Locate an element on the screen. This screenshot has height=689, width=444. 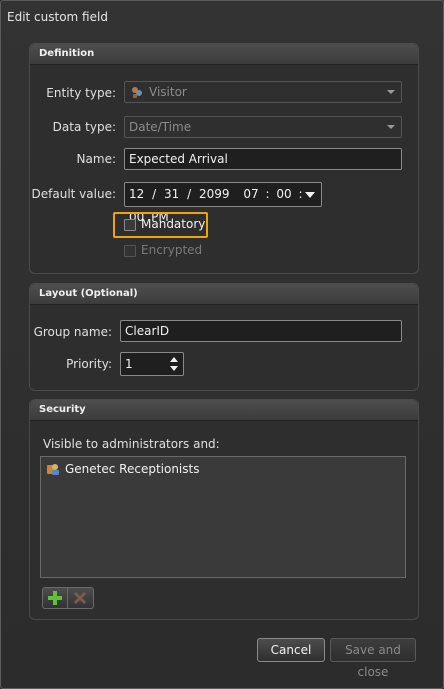
name-label: Name: is located at coordinates (96, 159).